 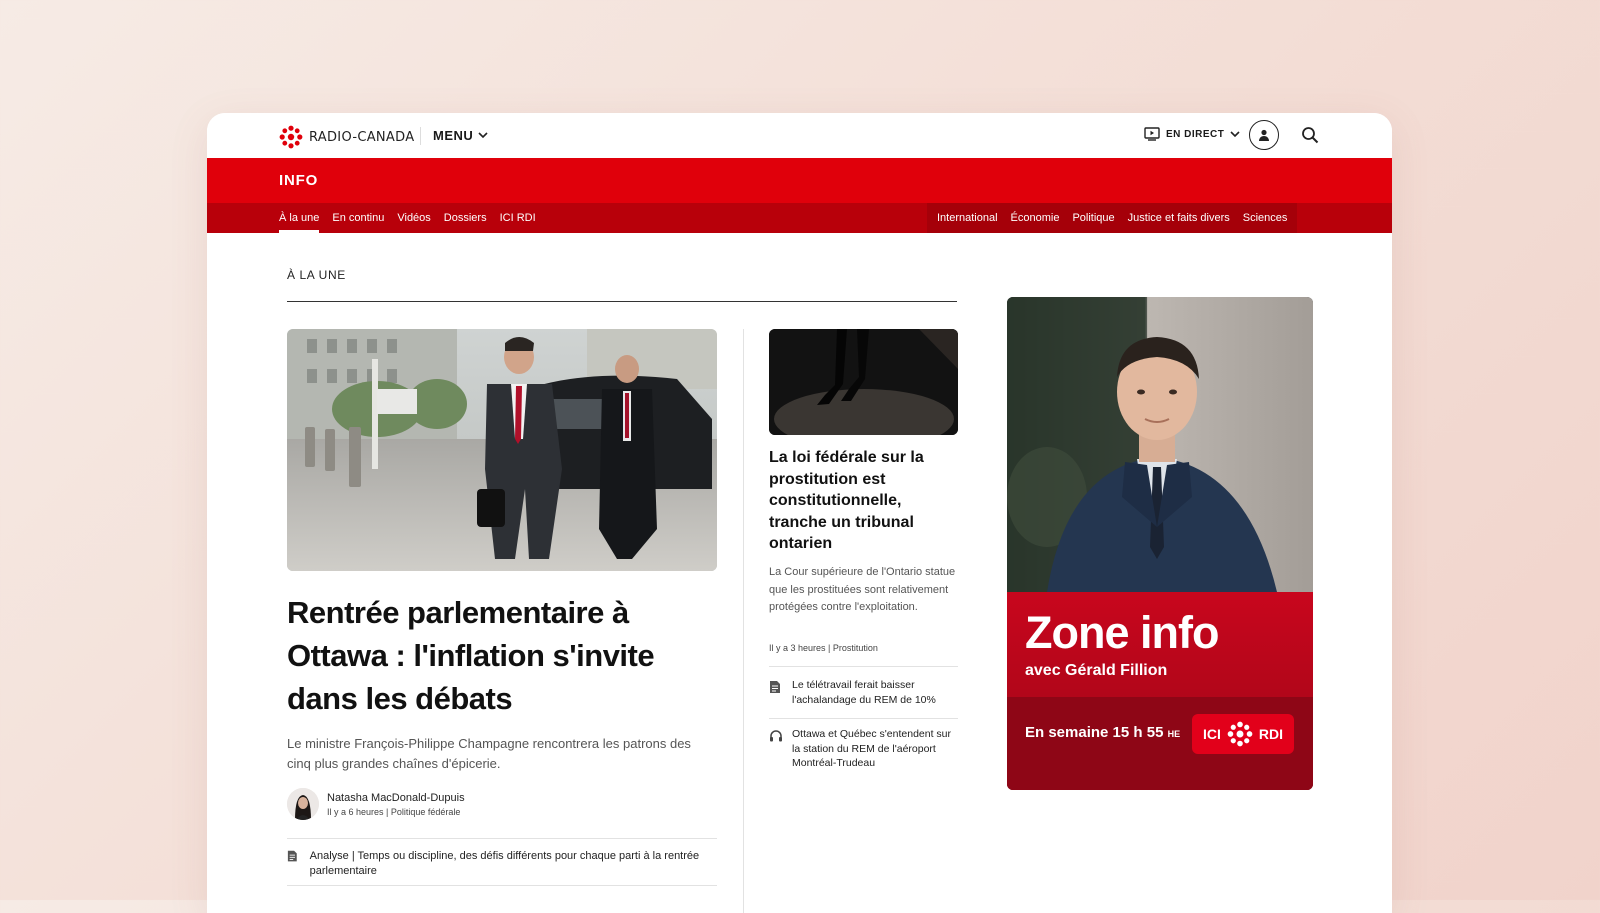 I want to click on promo-schedule: En semaine 15 h 55 HE, so click(x=1102, y=732).